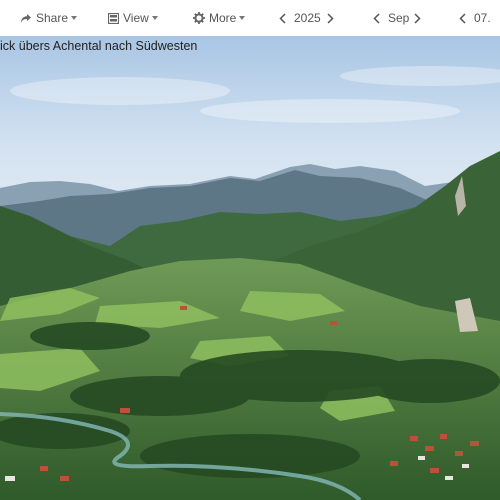 This screenshot has height=500, width=500. Describe the element at coordinates (250, 18) in the screenshot. I see `top-toolbar: Share View More 2025 Sep 07.` at that location.